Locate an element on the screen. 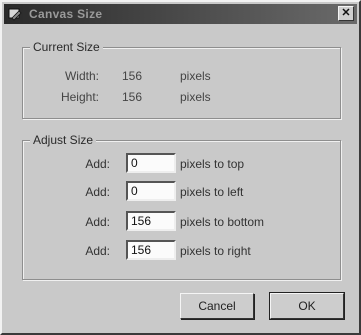  add-bottom-label: Add: is located at coordinates (97, 222).